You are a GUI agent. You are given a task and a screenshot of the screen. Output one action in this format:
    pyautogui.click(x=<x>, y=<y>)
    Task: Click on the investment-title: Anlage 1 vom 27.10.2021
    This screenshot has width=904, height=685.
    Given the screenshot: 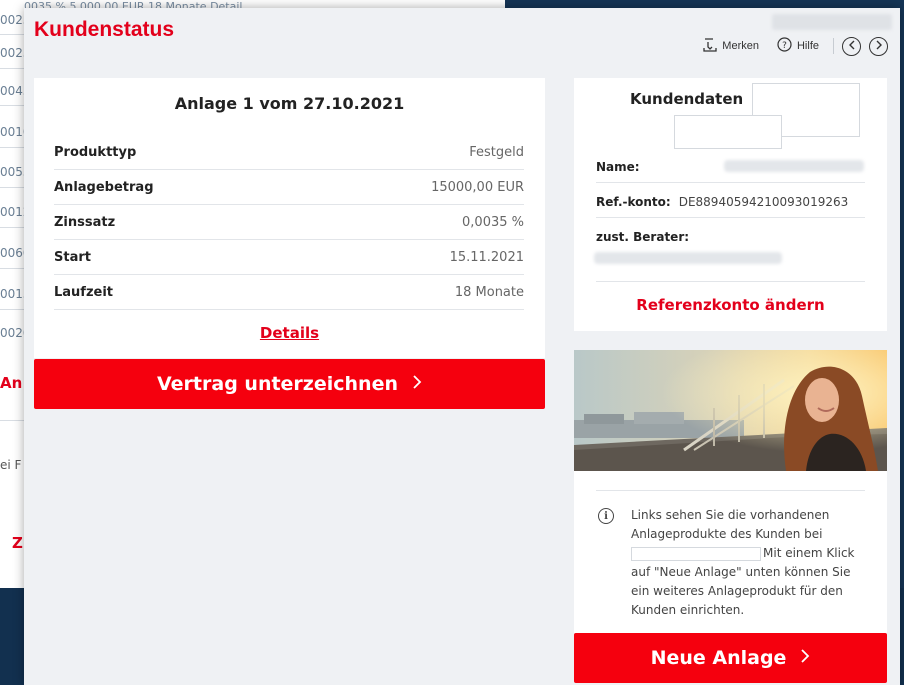 What is the action you would take?
    pyautogui.click(x=289, y=103)
    